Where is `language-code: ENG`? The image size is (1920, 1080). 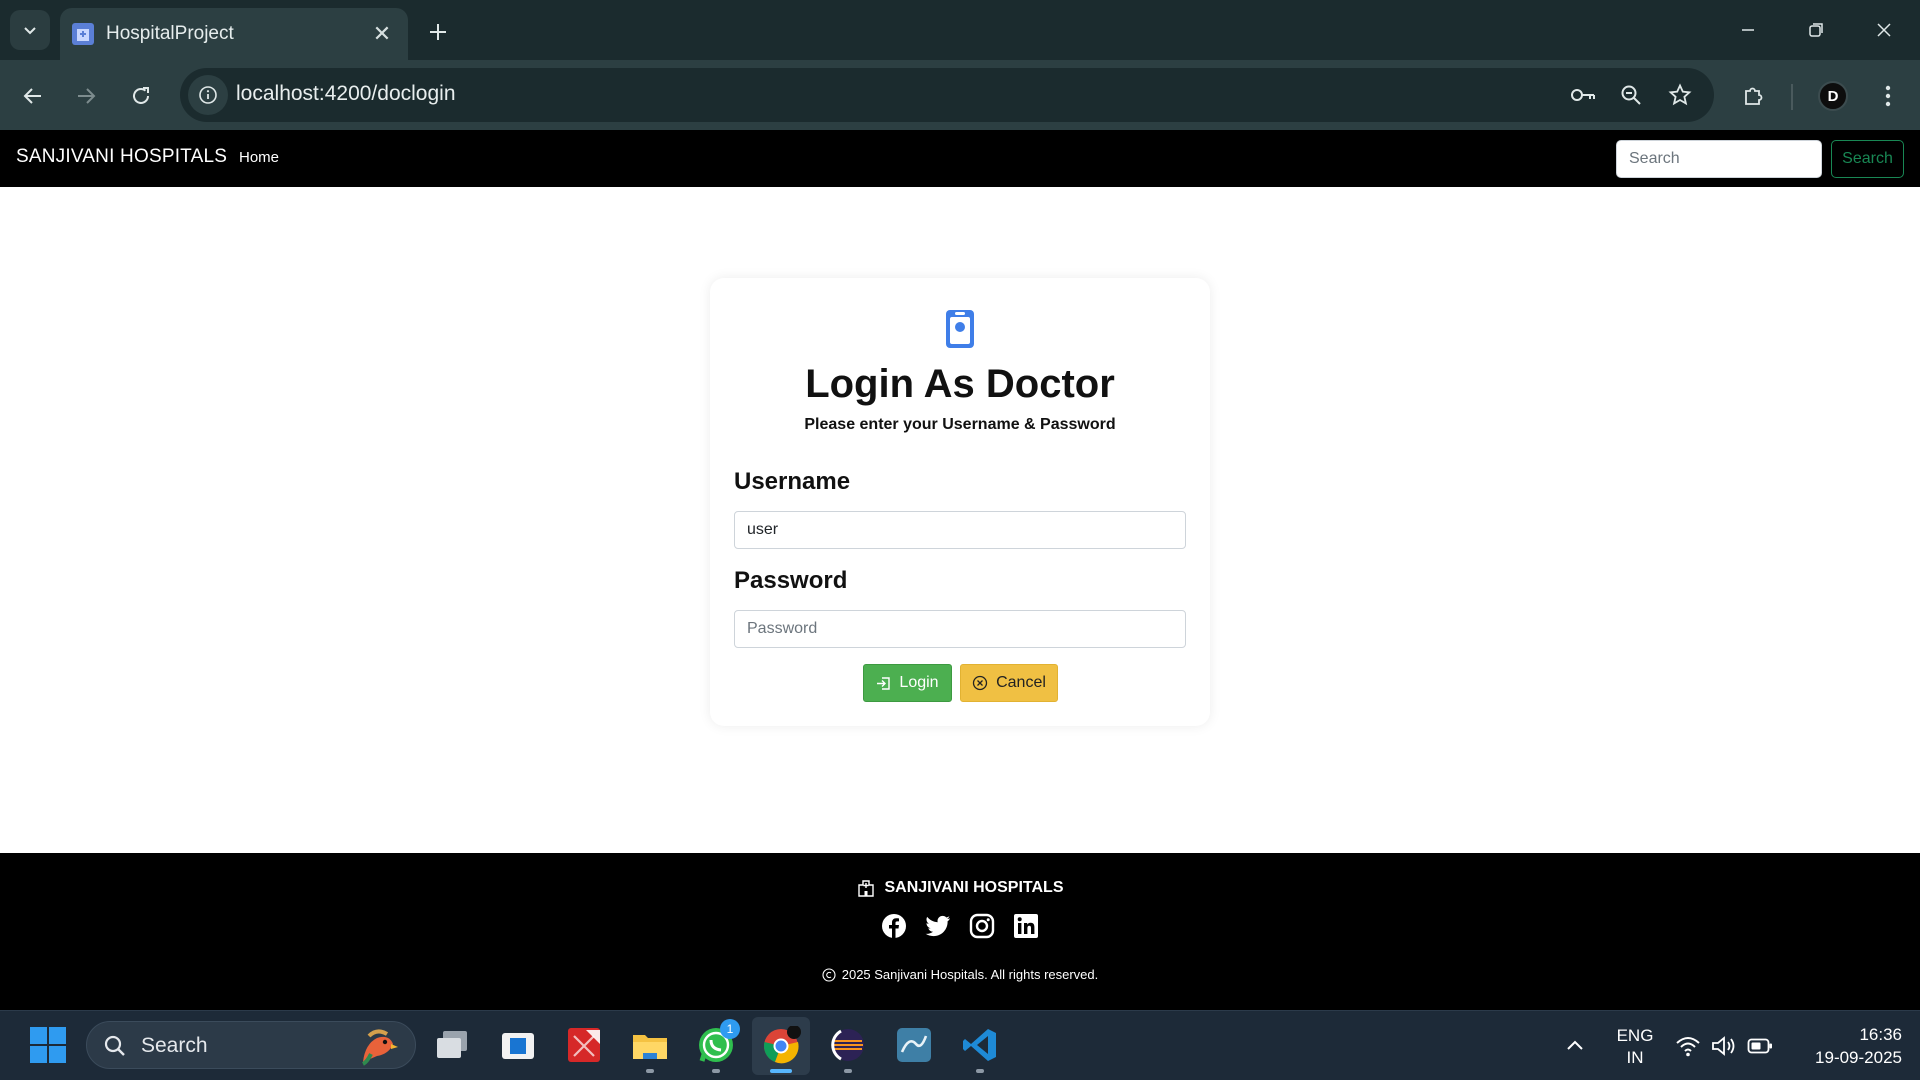
language-code: ENG is located at coordinates (1635, 1035).